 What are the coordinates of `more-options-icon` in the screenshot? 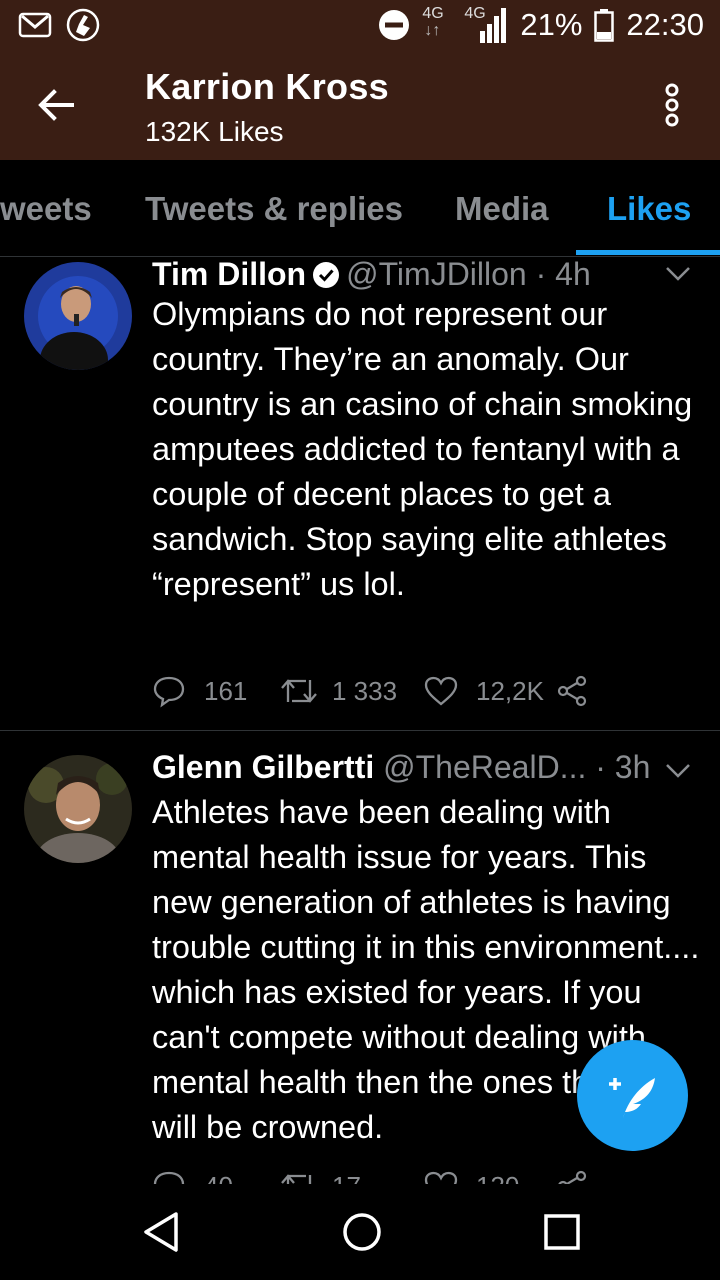 It's located at (672, 105).